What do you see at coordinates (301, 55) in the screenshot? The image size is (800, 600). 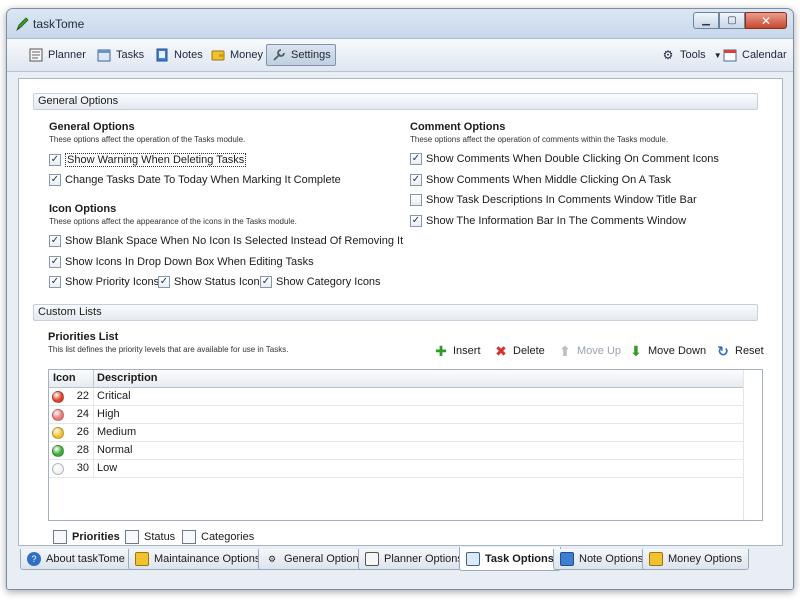 I see `settings-button: Settings` at bounding box center [301, 55].